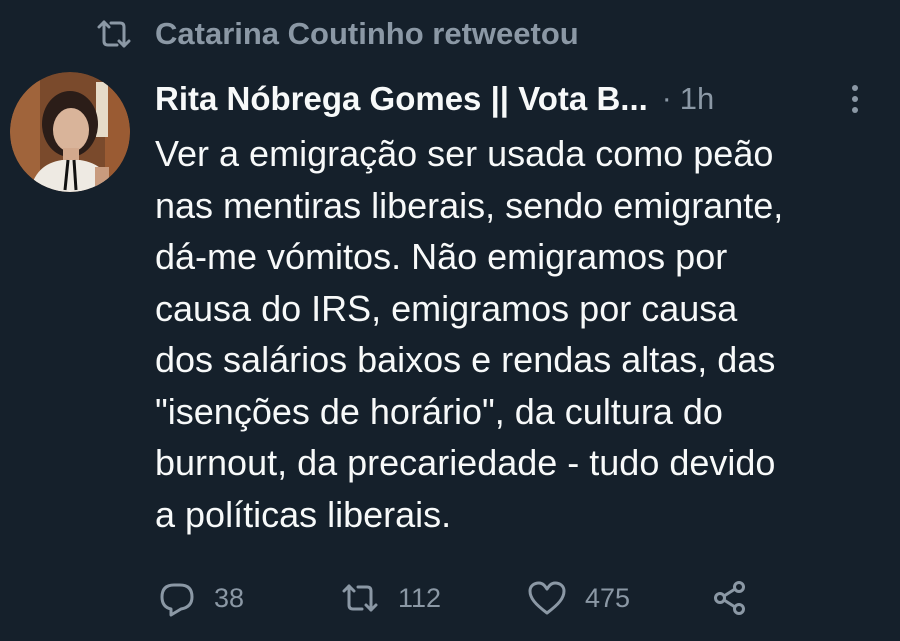 The image size is (900, 641). What do you see at coordinates (229, 597) in the screenshot?
I see `reply-count: 38` at bounding box center [229, 597].